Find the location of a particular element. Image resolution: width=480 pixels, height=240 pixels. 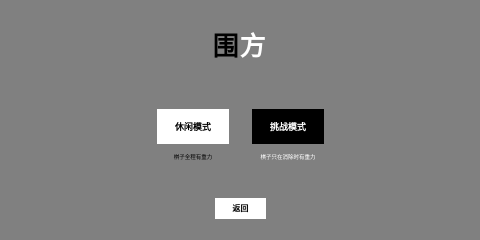

challenge-mode-label: 挑战模式 is located at coordinates (287, 128).